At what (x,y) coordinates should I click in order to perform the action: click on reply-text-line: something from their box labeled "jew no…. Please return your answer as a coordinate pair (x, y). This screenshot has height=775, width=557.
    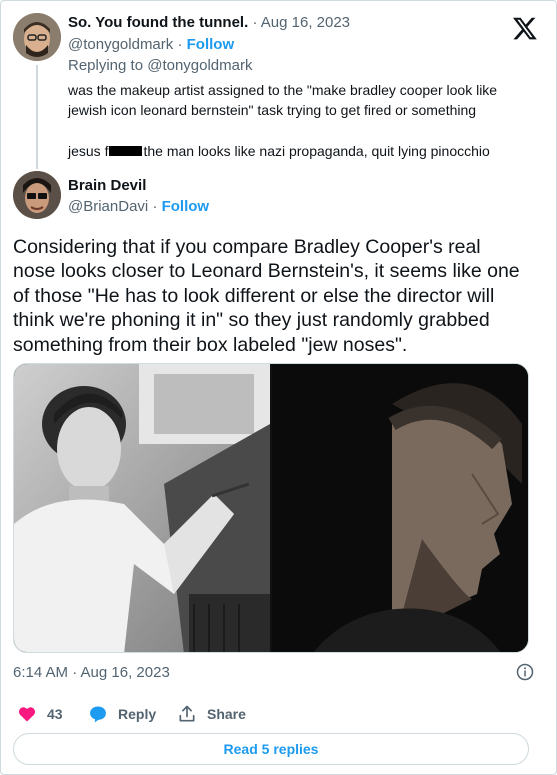
    Looking at the image, I should click on (210, 344).